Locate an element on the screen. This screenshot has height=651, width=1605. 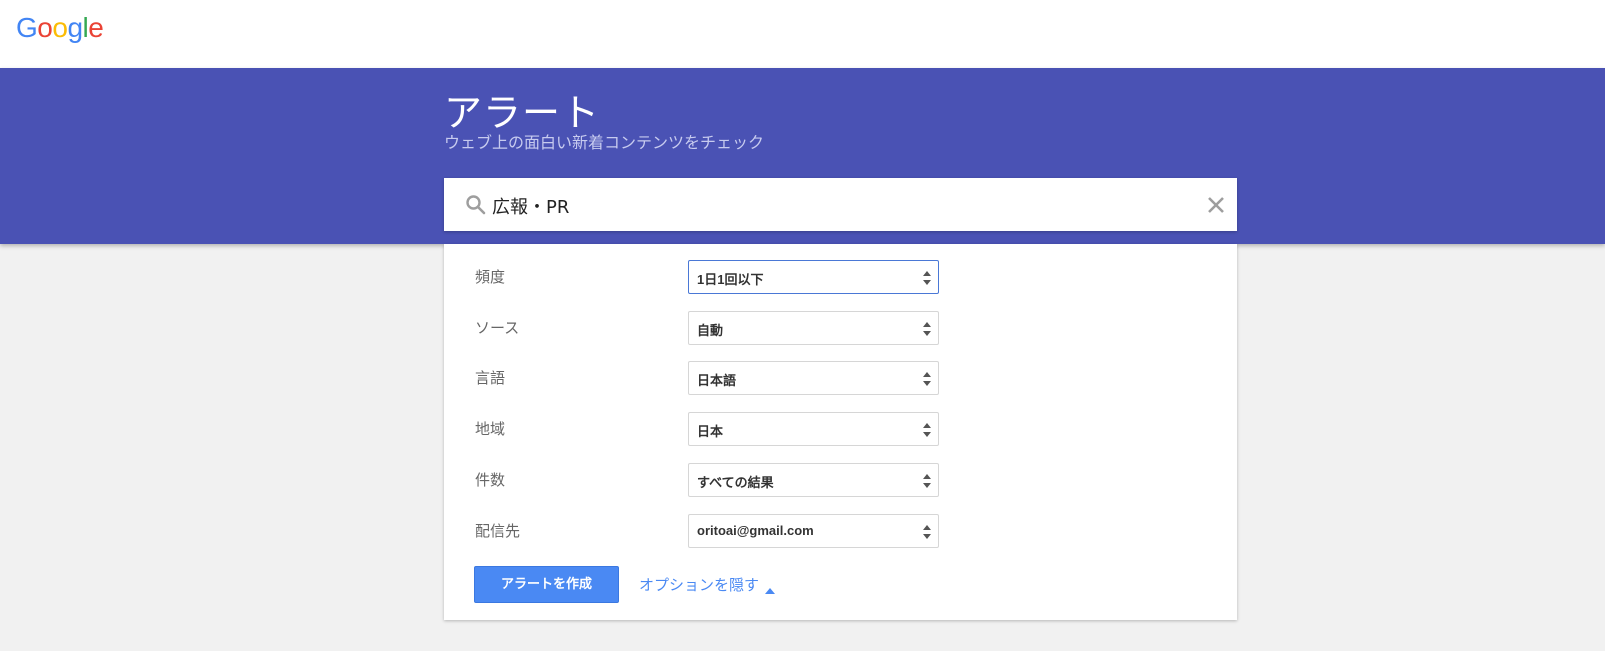
option-row-frequency: 頻度 1日1回以下 is located at coordinates (840, 277).